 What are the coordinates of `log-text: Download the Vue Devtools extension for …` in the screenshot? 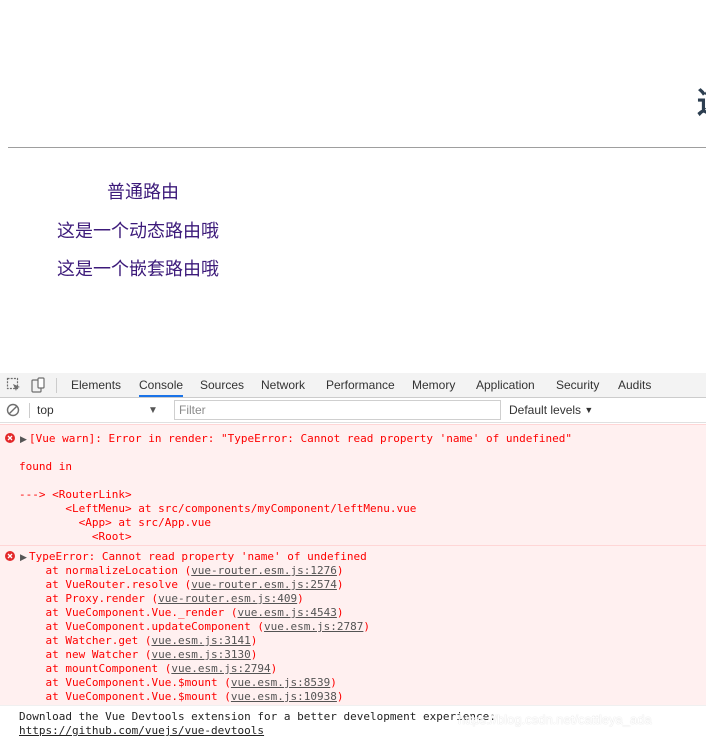 It's located at (257, 716).